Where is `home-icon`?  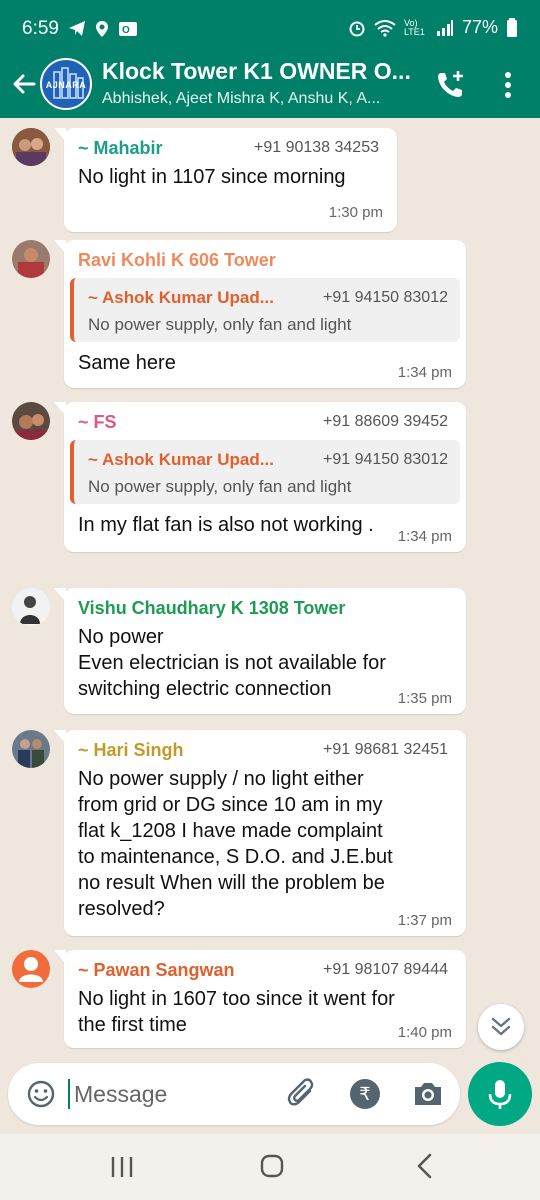
home-icon is located at coordinates (272, 1166).